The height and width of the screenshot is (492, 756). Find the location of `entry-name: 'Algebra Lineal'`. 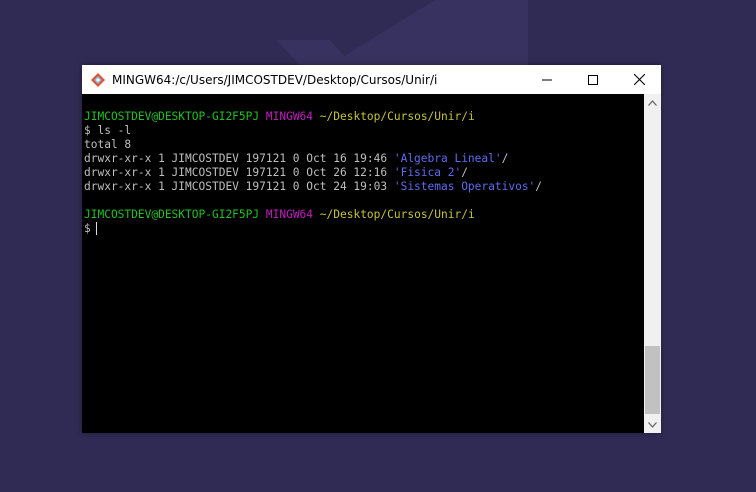

entry-name: 'Algebra Lineal' is located at coordinates (447, 158).